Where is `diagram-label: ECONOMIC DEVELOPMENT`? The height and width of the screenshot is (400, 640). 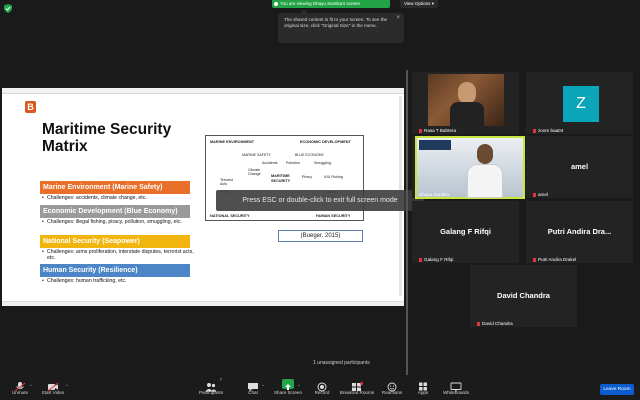
diagram-label: ECONOMIC DEVELOPMENT is located at coordinates (325, 142).